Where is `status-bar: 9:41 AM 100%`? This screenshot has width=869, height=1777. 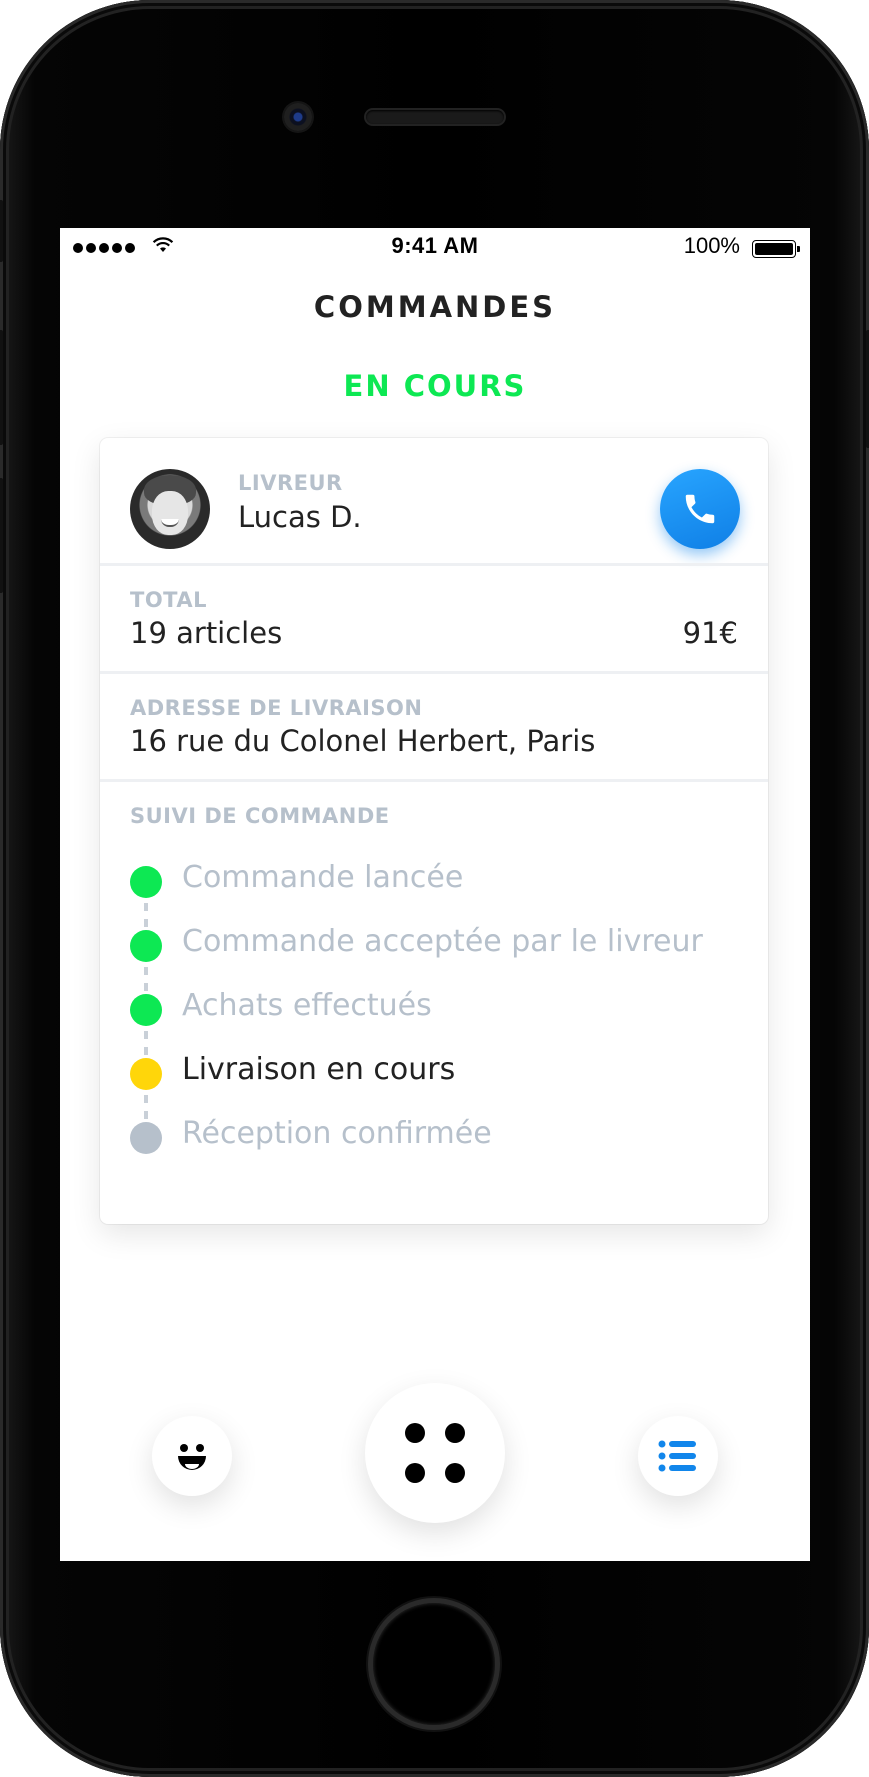 status-bar: 9:41 AM 100% is located at coordinates (435, 248).